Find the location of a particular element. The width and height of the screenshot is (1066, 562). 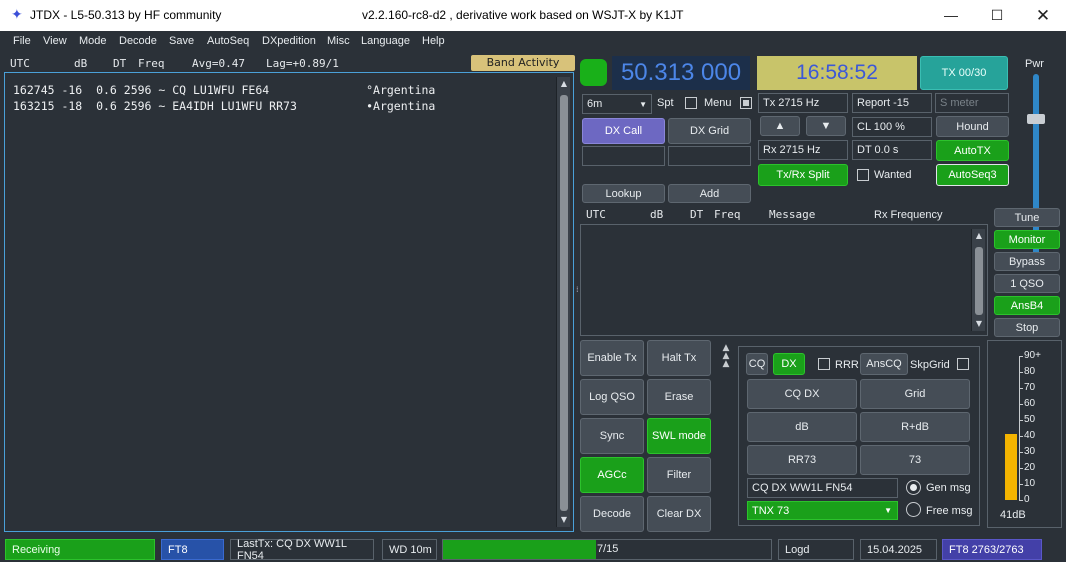

swl-mode-button: SWL mode is located at coordinates (679, 436).